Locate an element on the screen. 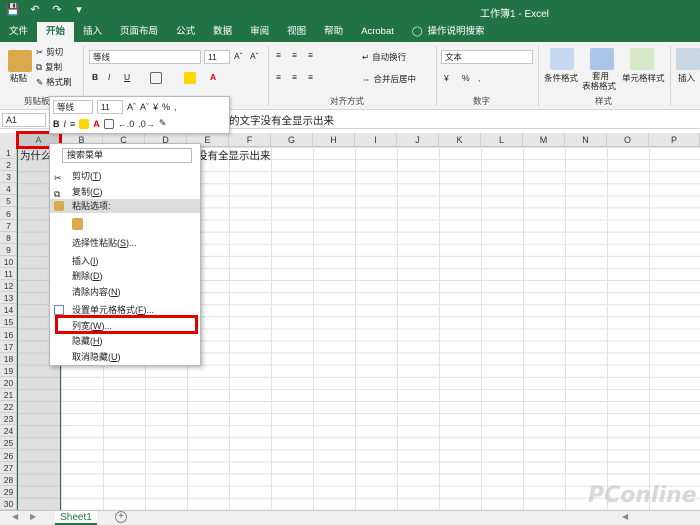 The image size is (700, 525). align-right-icon: ≡ is located at coordinates (310, 77).